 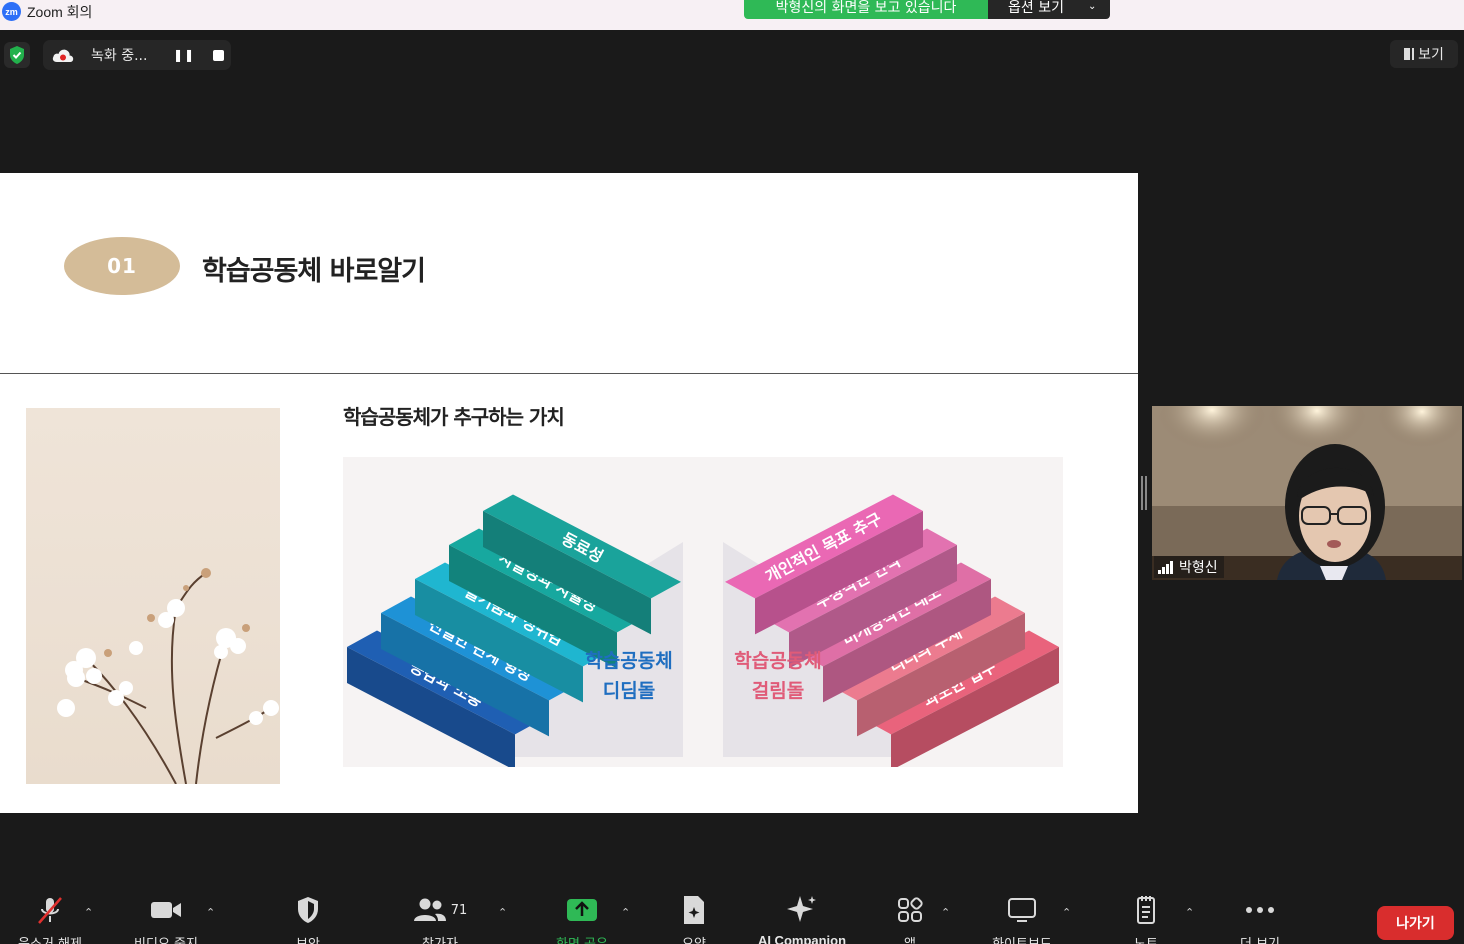 What do you see at coordinates (1260, 910) in the screenshot?
I see `more-dots-icon` at bounding box center [1260, 910].